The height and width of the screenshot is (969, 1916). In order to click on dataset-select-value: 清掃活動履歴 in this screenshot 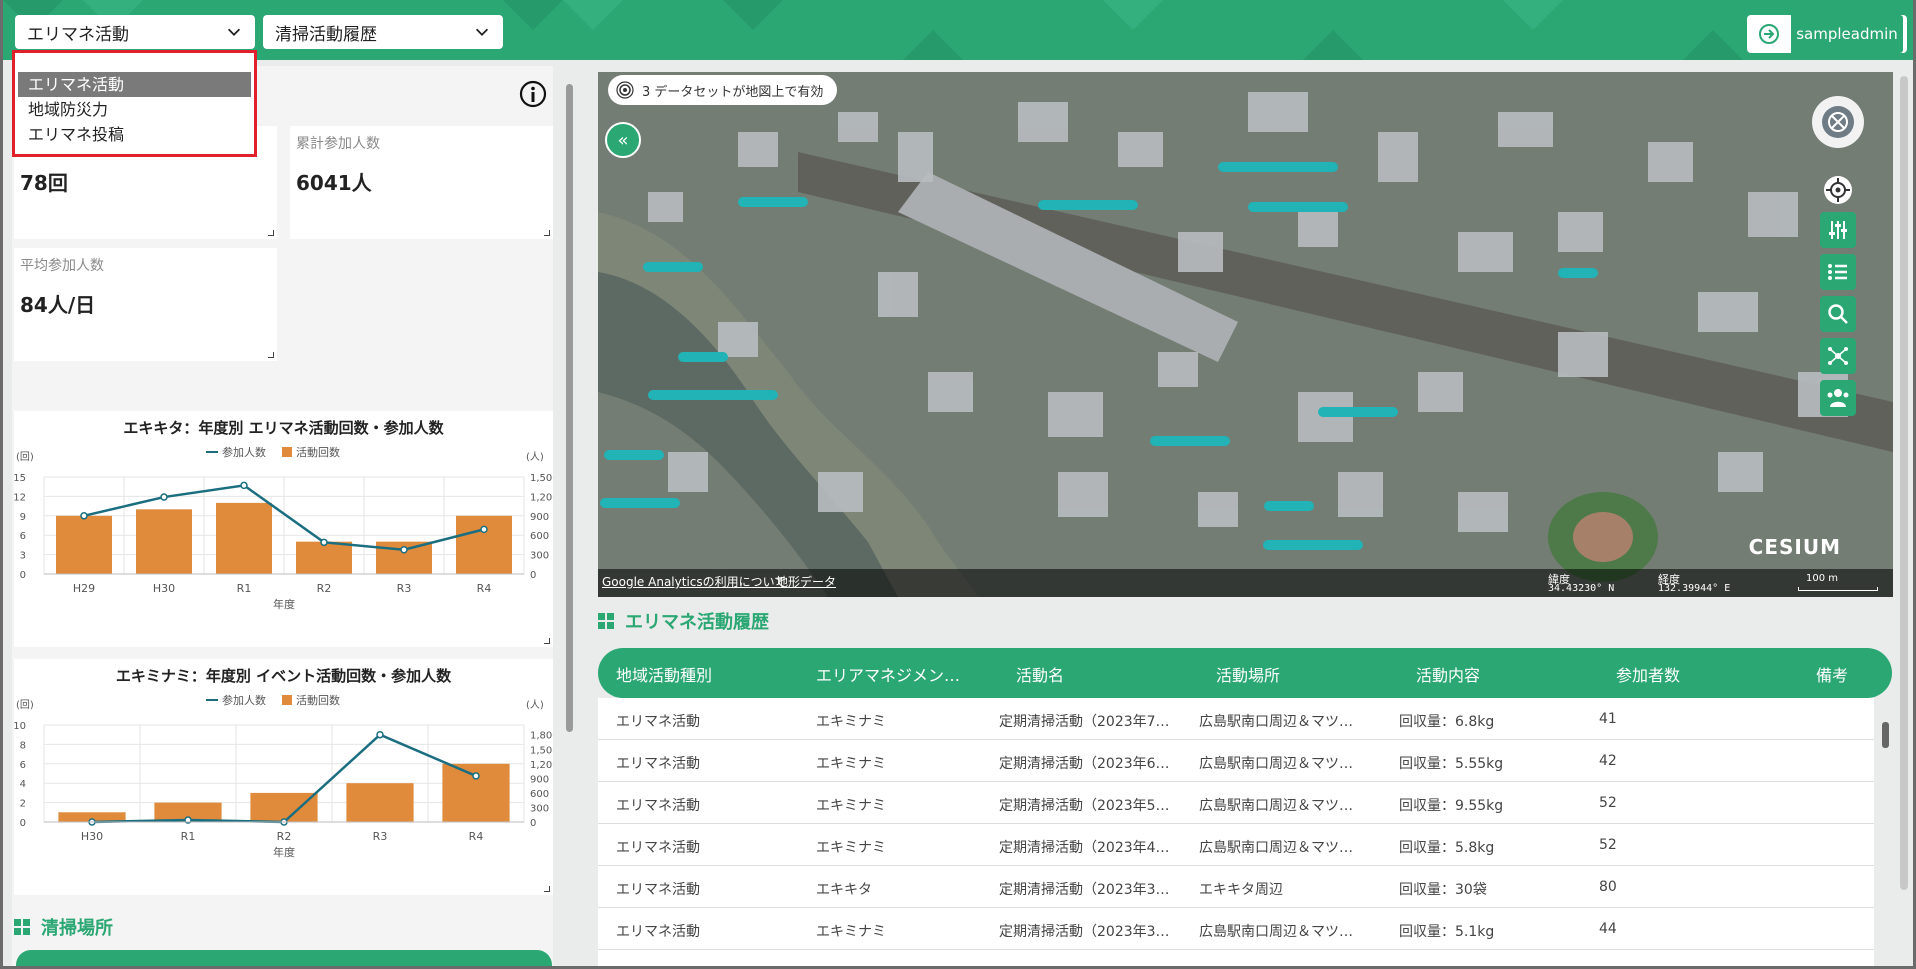, I will do `click(326, 34)`.